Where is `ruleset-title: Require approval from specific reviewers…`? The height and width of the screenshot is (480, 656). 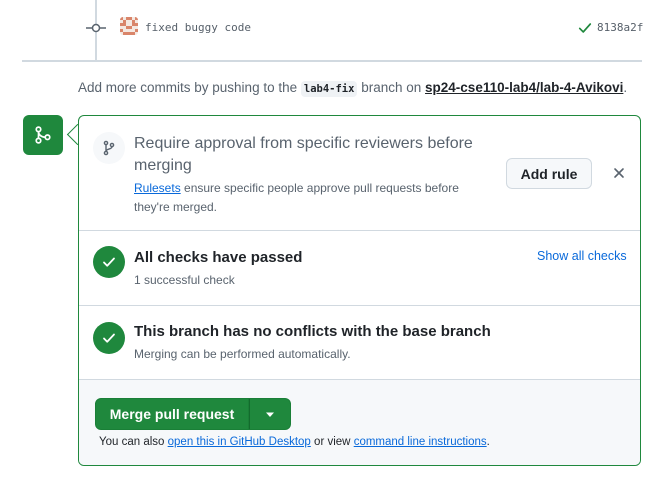 ruleset-title: Require approval from specific reviewers… is located at coordinates (303, 154).